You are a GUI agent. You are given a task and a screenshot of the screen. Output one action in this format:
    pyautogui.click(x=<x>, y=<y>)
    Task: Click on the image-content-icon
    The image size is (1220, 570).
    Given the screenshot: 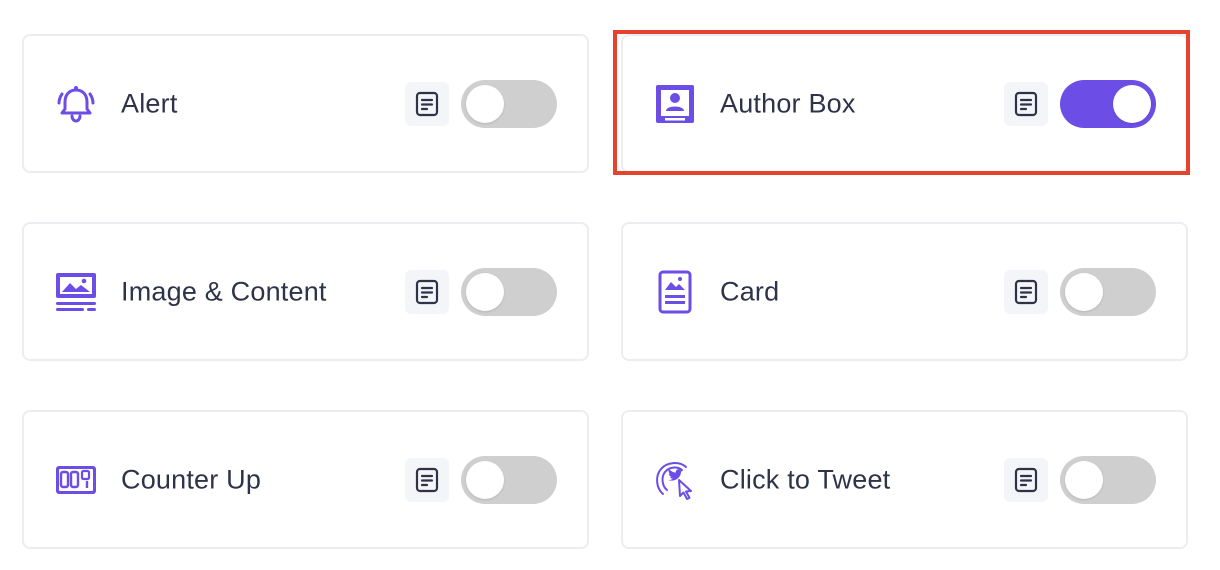 What is the action you would take?
    pyautogui.click(x=76, y=292)
    